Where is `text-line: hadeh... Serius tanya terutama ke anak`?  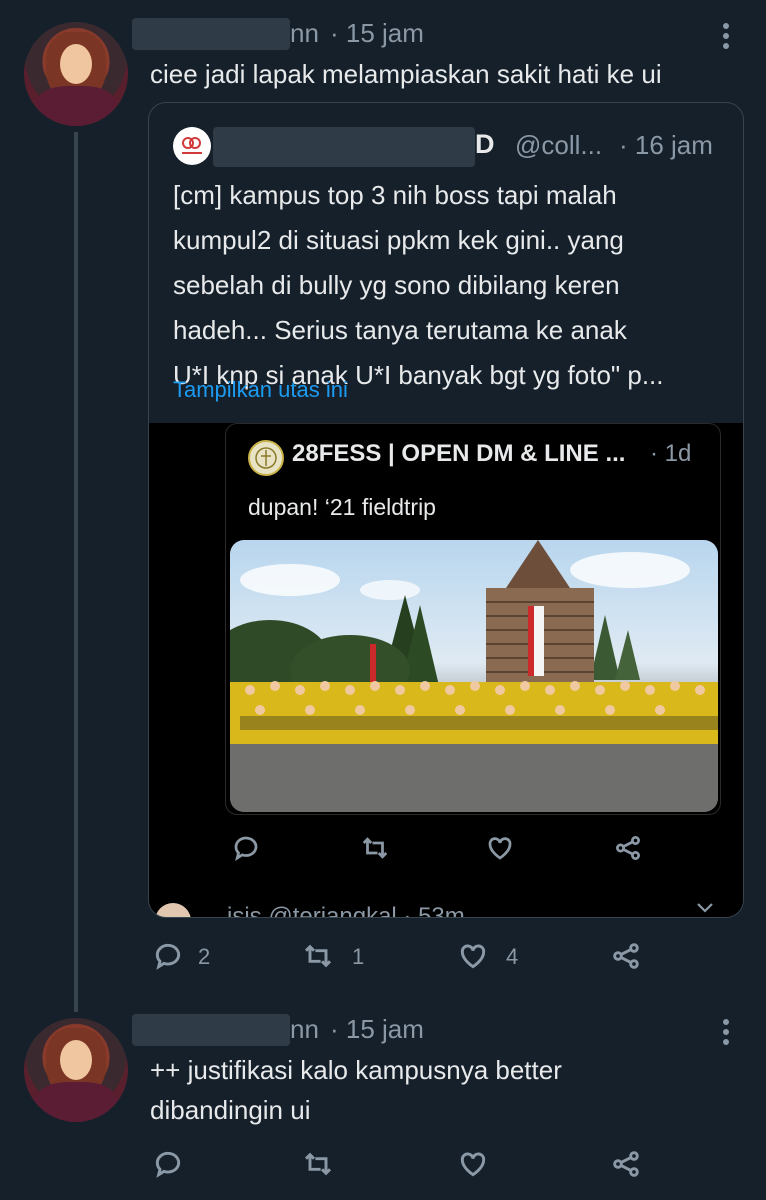
text-line: hadeh... Serius tanya terutama ke anak is located at coordinates (400, 330).